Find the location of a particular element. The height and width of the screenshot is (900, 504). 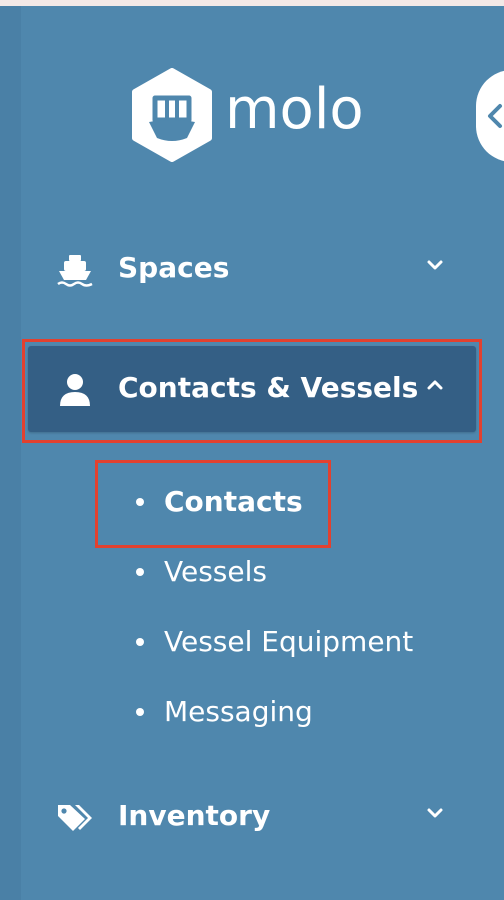

boat-icon is located at coordinates (75, 271).